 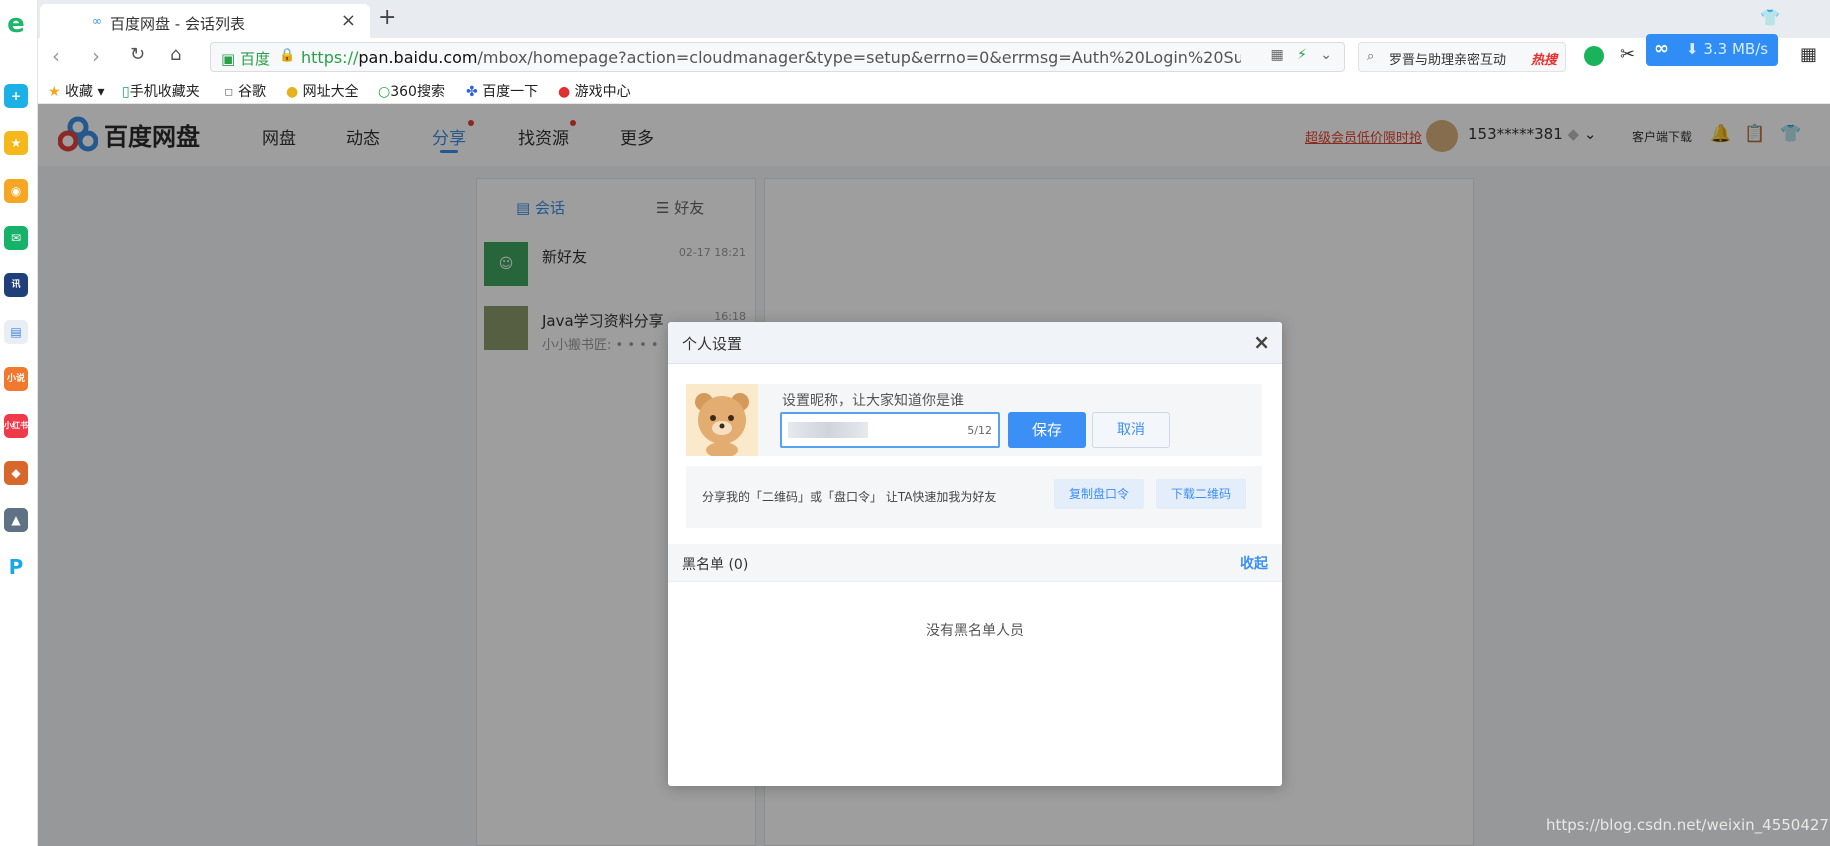 What do you see at coordinates (472, 92) in the screenshot?
I see `baidu-paw-icon: ✤` at bounding box center [472, 92].